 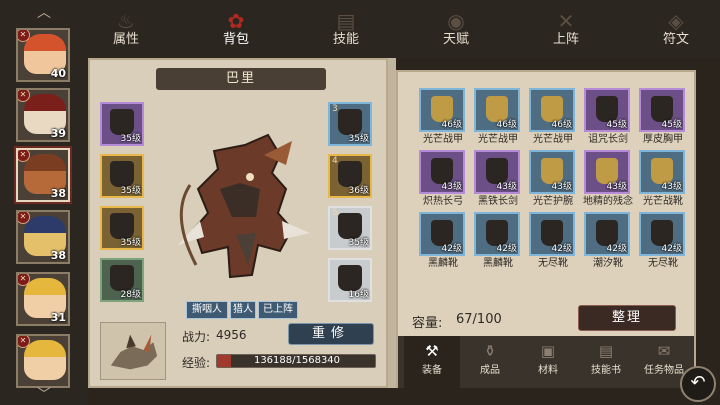 I want to click on book-icon: ▤, so click(x=346, y=21).